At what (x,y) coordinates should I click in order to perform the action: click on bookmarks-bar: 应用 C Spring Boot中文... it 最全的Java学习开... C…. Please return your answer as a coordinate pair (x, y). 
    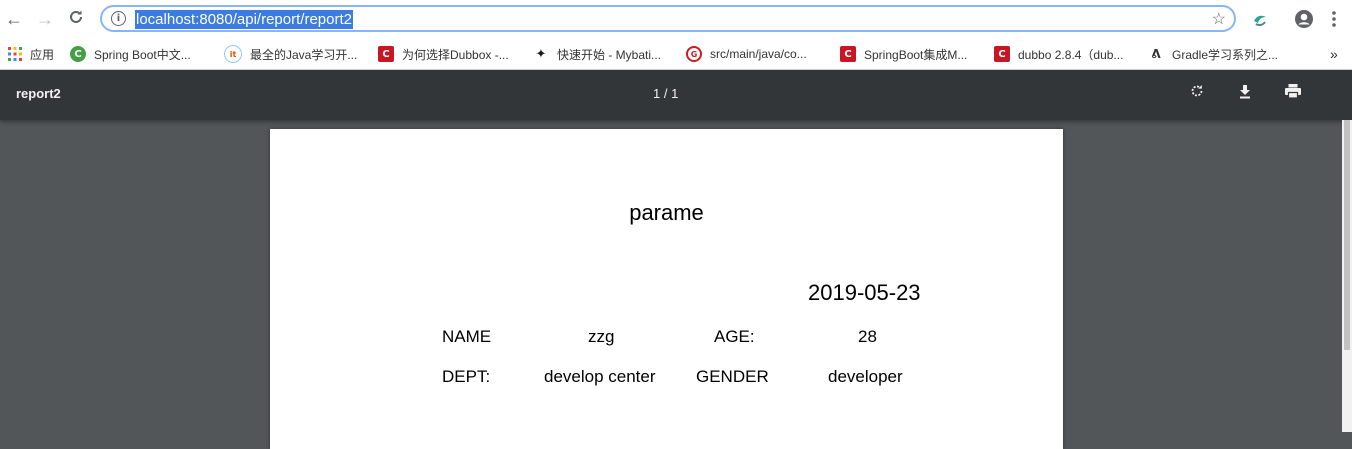
    Looking at the image, I should click on (676, 54).